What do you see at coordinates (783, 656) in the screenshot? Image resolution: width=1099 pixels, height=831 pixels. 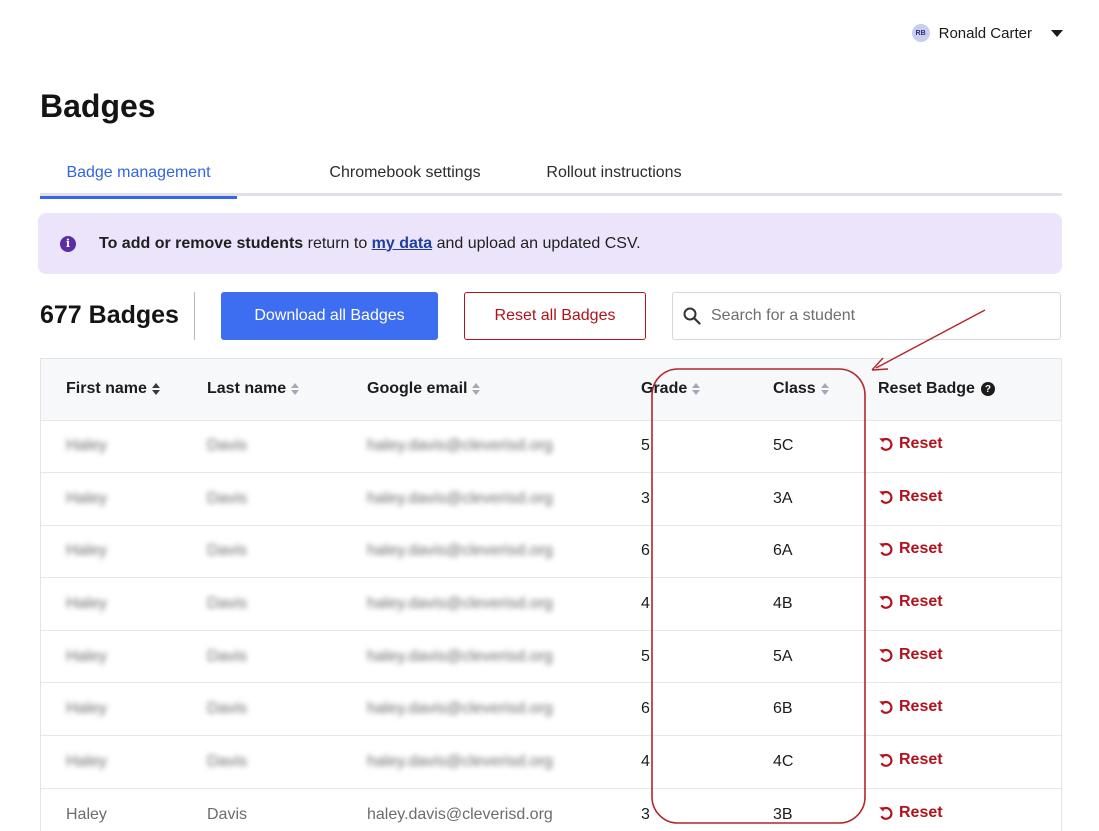 I see `class-cell: 5A` at bounding box center [783, 656].